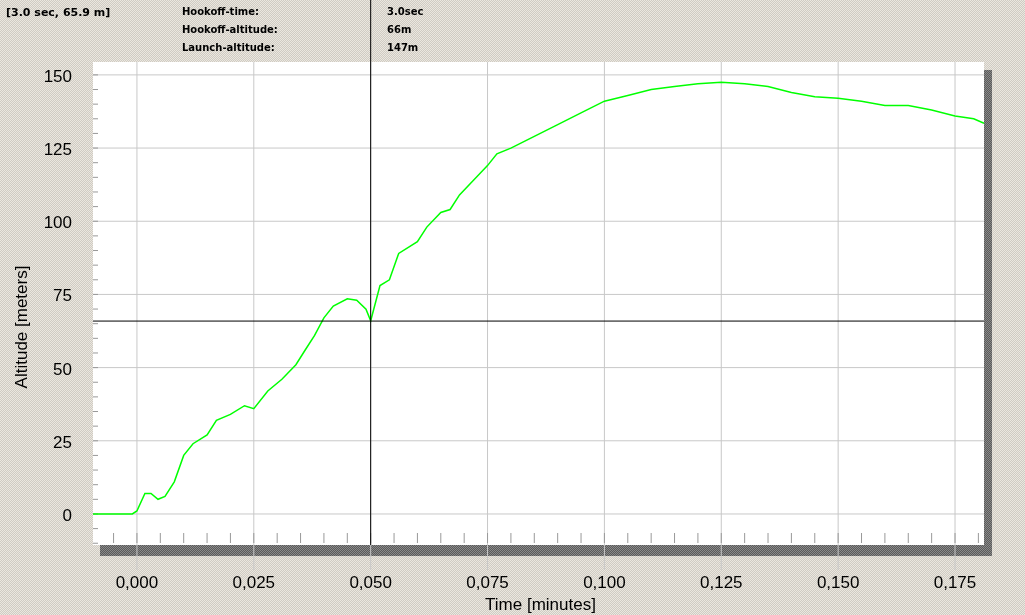 The height and width of the screenshot is (615, 1025). Describe the element at coordinates (21, 327) in the screenshot. I see `y-axis-title: Altitude [meters]` at that location.